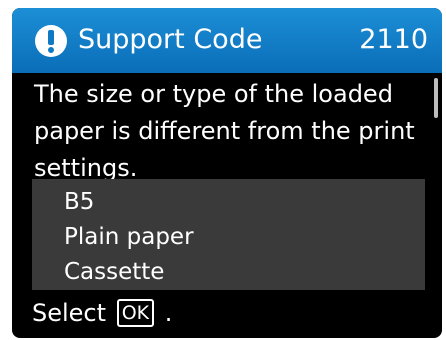 Image resolution: width=446 pixels, height=340 pixels. What do you see at coordinates (114, 272) in the screenshot?
I see `paper-source-value: Cassette` at bounding box center [114, 272].